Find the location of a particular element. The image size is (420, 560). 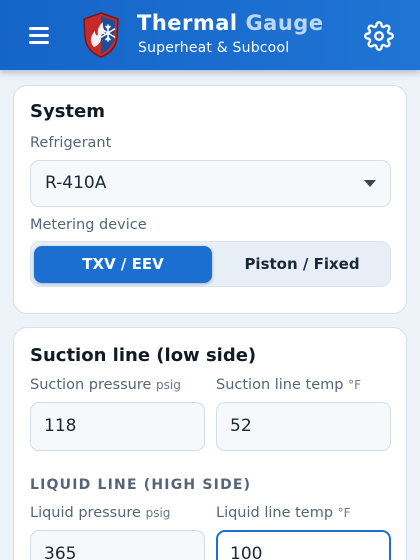

gear-icon is located at coordinates (379, 36).